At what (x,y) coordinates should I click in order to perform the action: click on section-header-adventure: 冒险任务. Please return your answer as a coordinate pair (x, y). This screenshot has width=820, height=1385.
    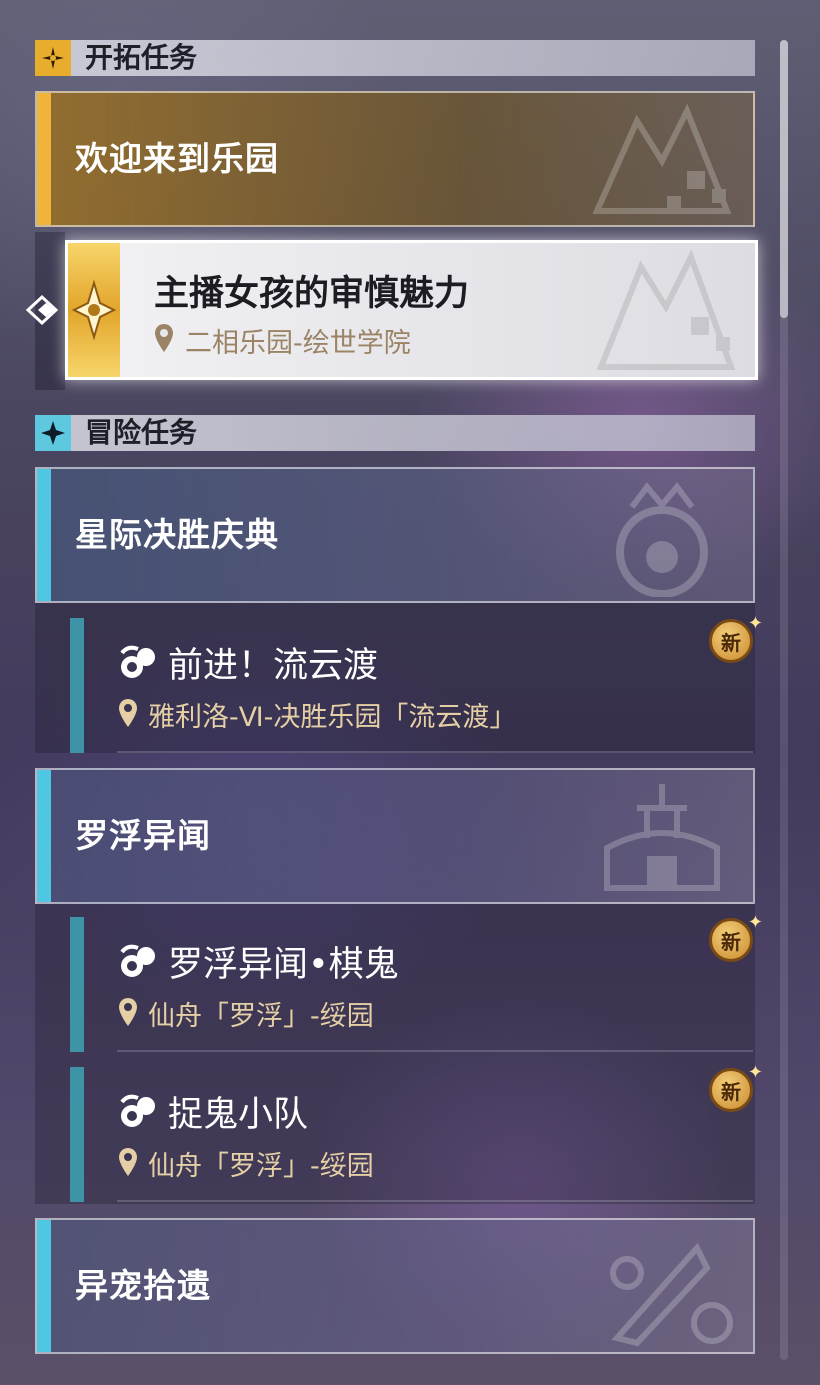
    Looking at the image, I should click on (395, 433).